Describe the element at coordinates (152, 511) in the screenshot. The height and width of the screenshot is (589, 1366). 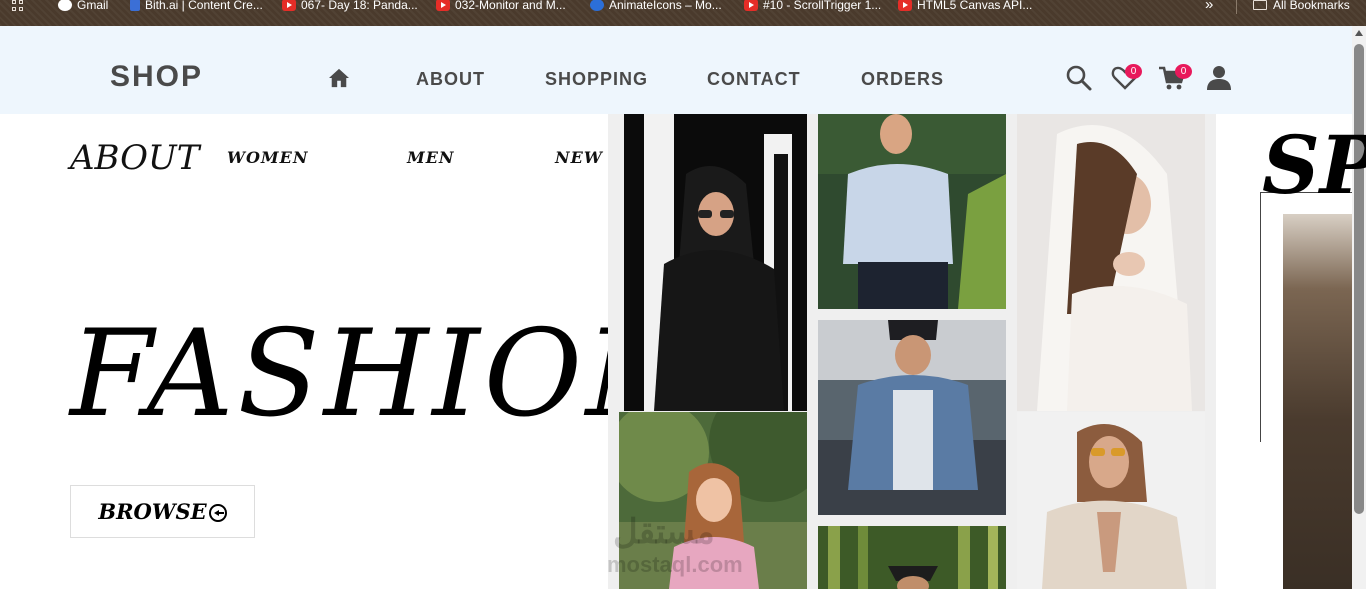
I see `browse-label: BROWSE` at that location.